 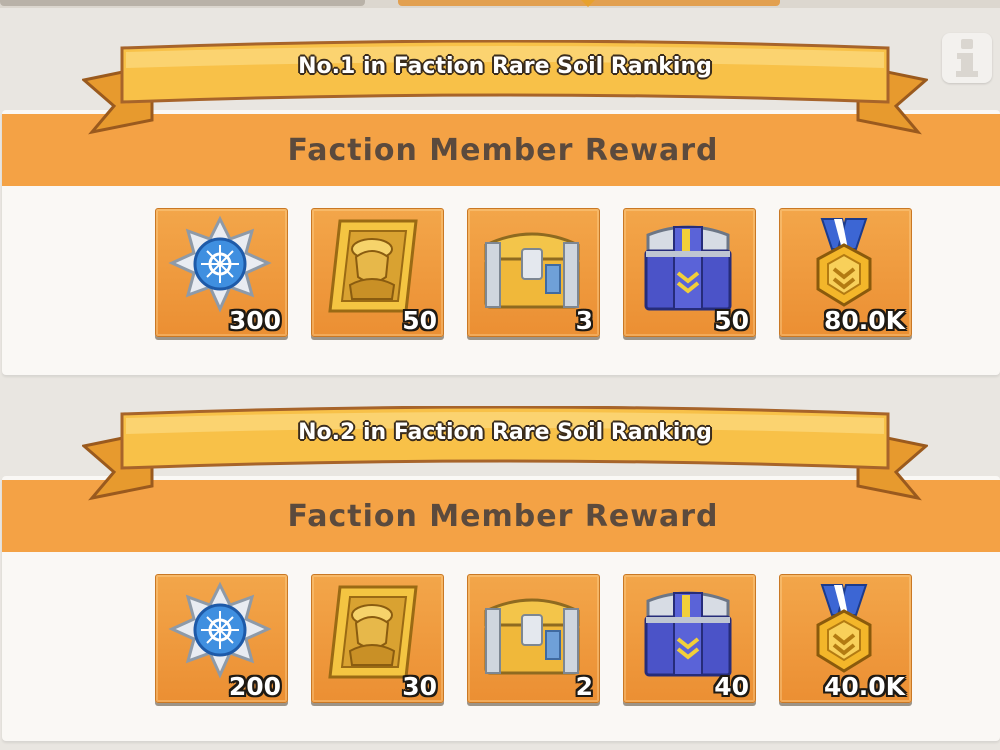 What do you see at coordinates (505, 432) in the screenshot?
I see `ranking-title: No.2 in Faction Rare Soil Ranking` at bounding box center [505, 432].